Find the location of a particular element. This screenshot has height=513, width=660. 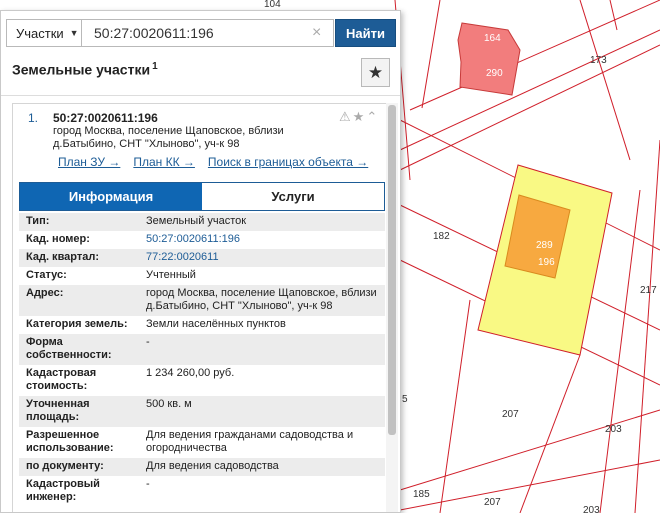

info-value: Земельный участок is located at coordinates (196, 221).